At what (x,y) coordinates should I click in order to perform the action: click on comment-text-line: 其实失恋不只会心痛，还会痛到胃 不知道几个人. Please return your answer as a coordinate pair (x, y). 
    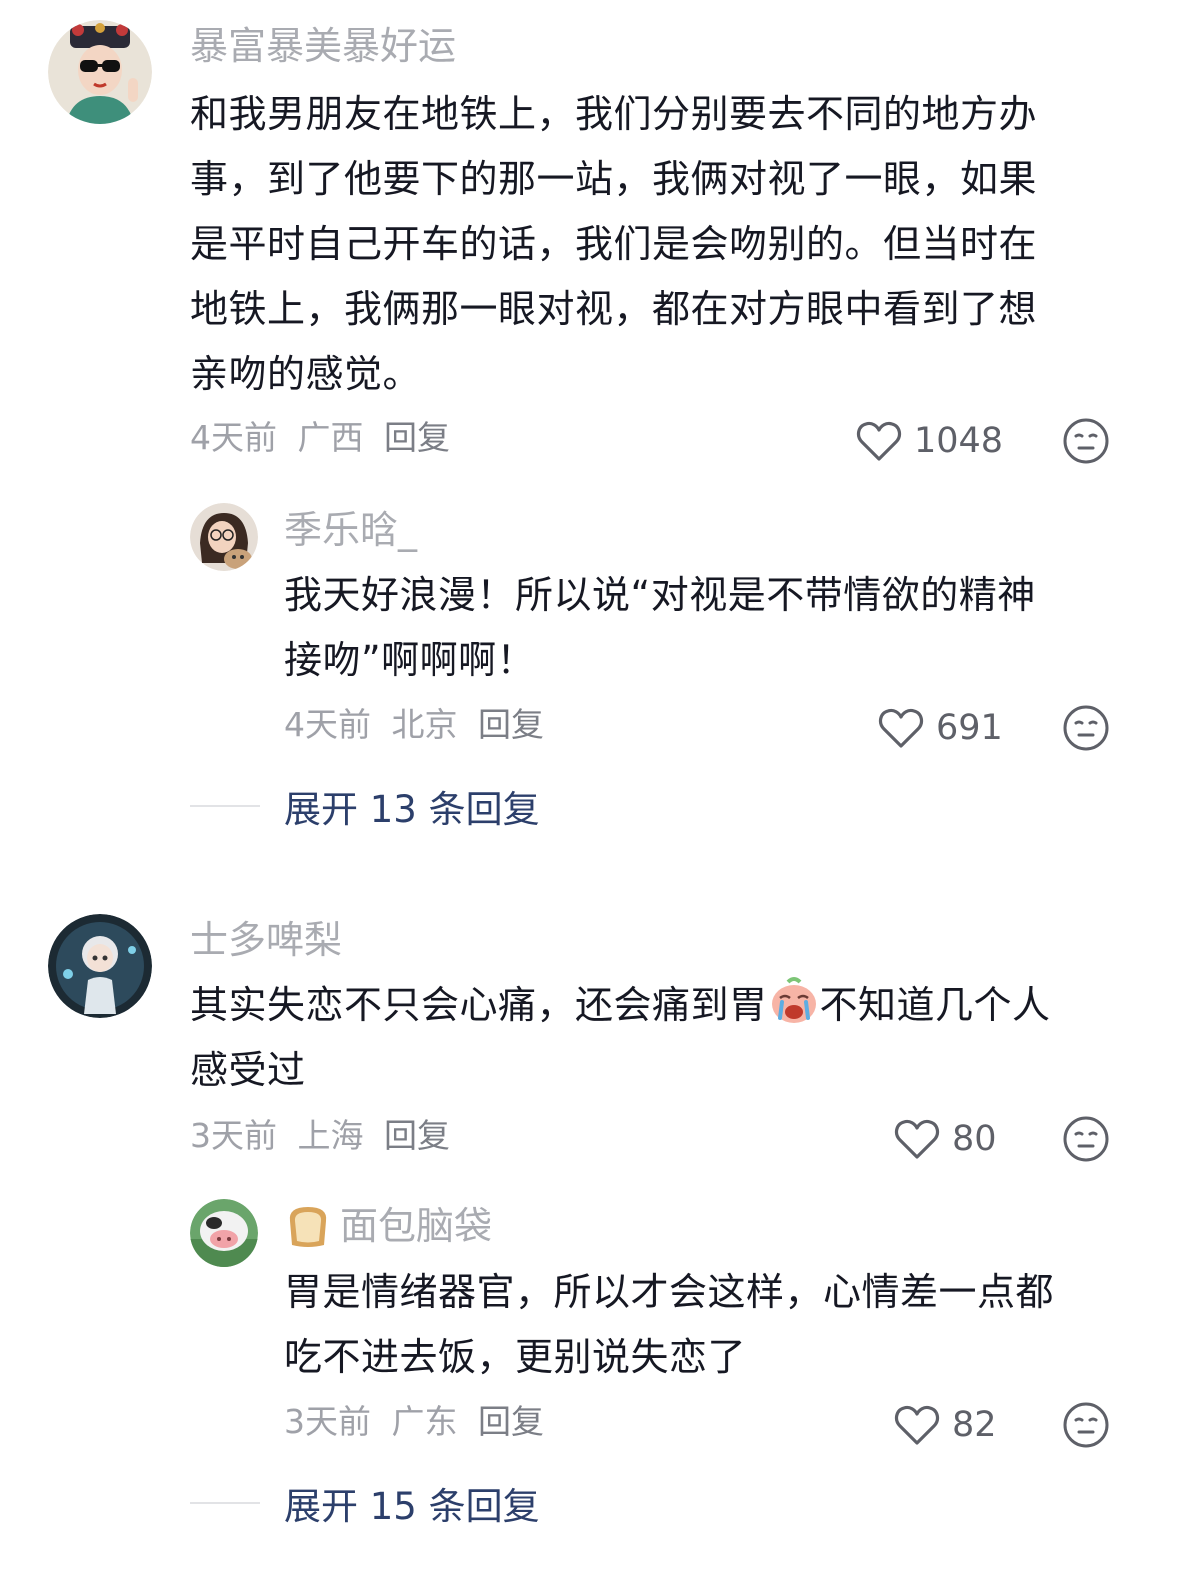
    Looking at the image, I should click on (660, 1005).